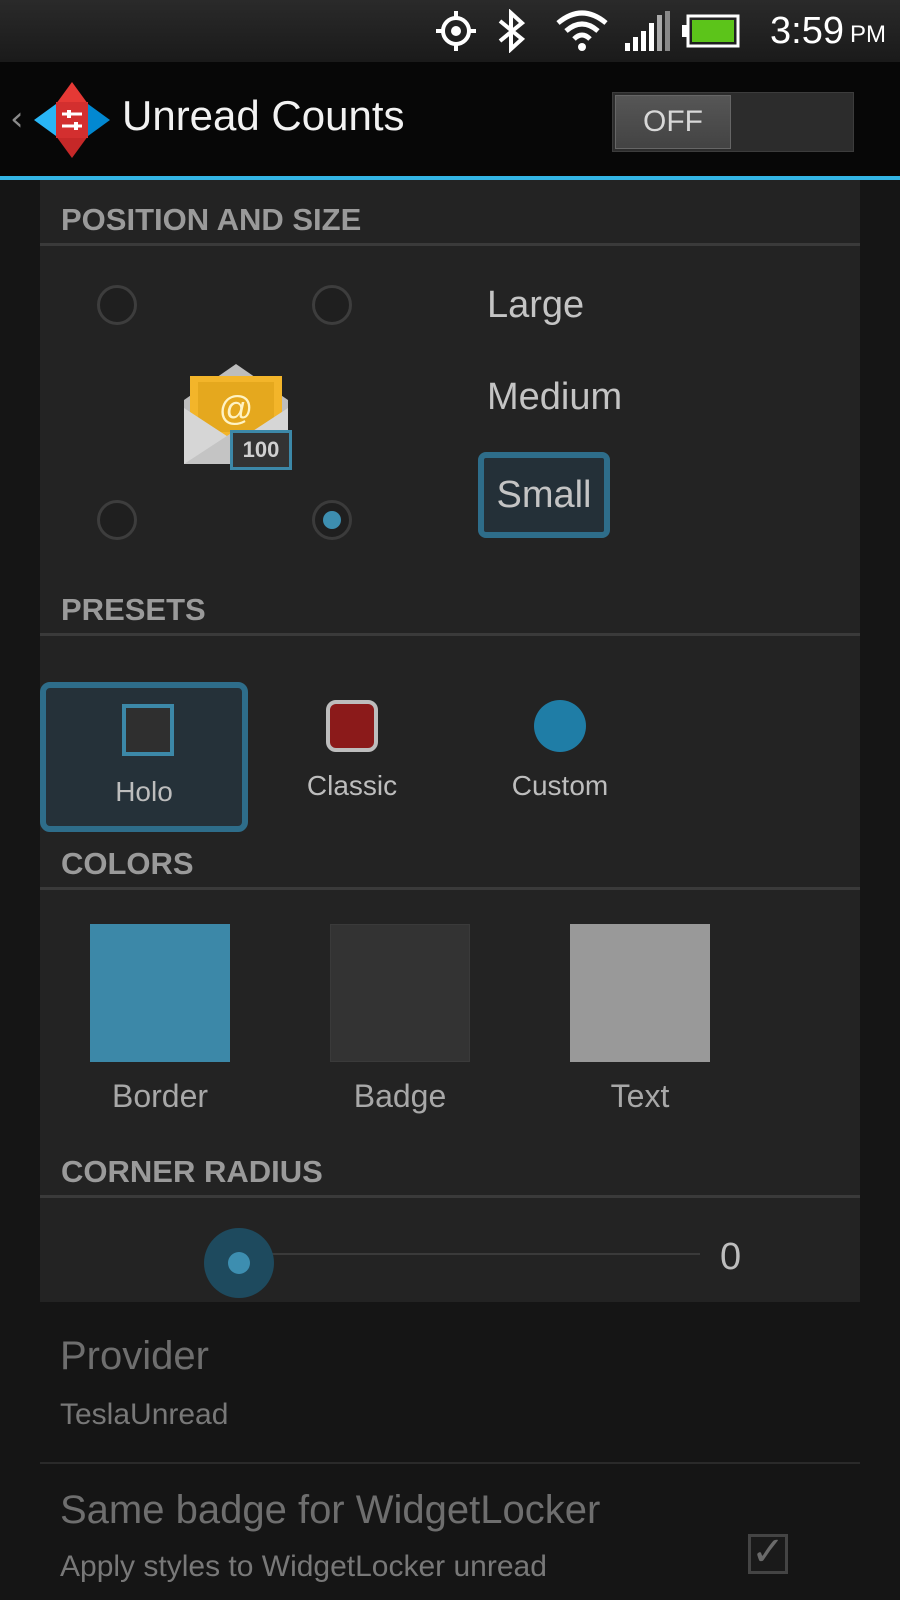 The width and height of the screenshot is (900, 1600). What do you see at coordinates (400, 993) in the screenshot?
I see `color-swatch-badge` at bounding box center [400, 993].